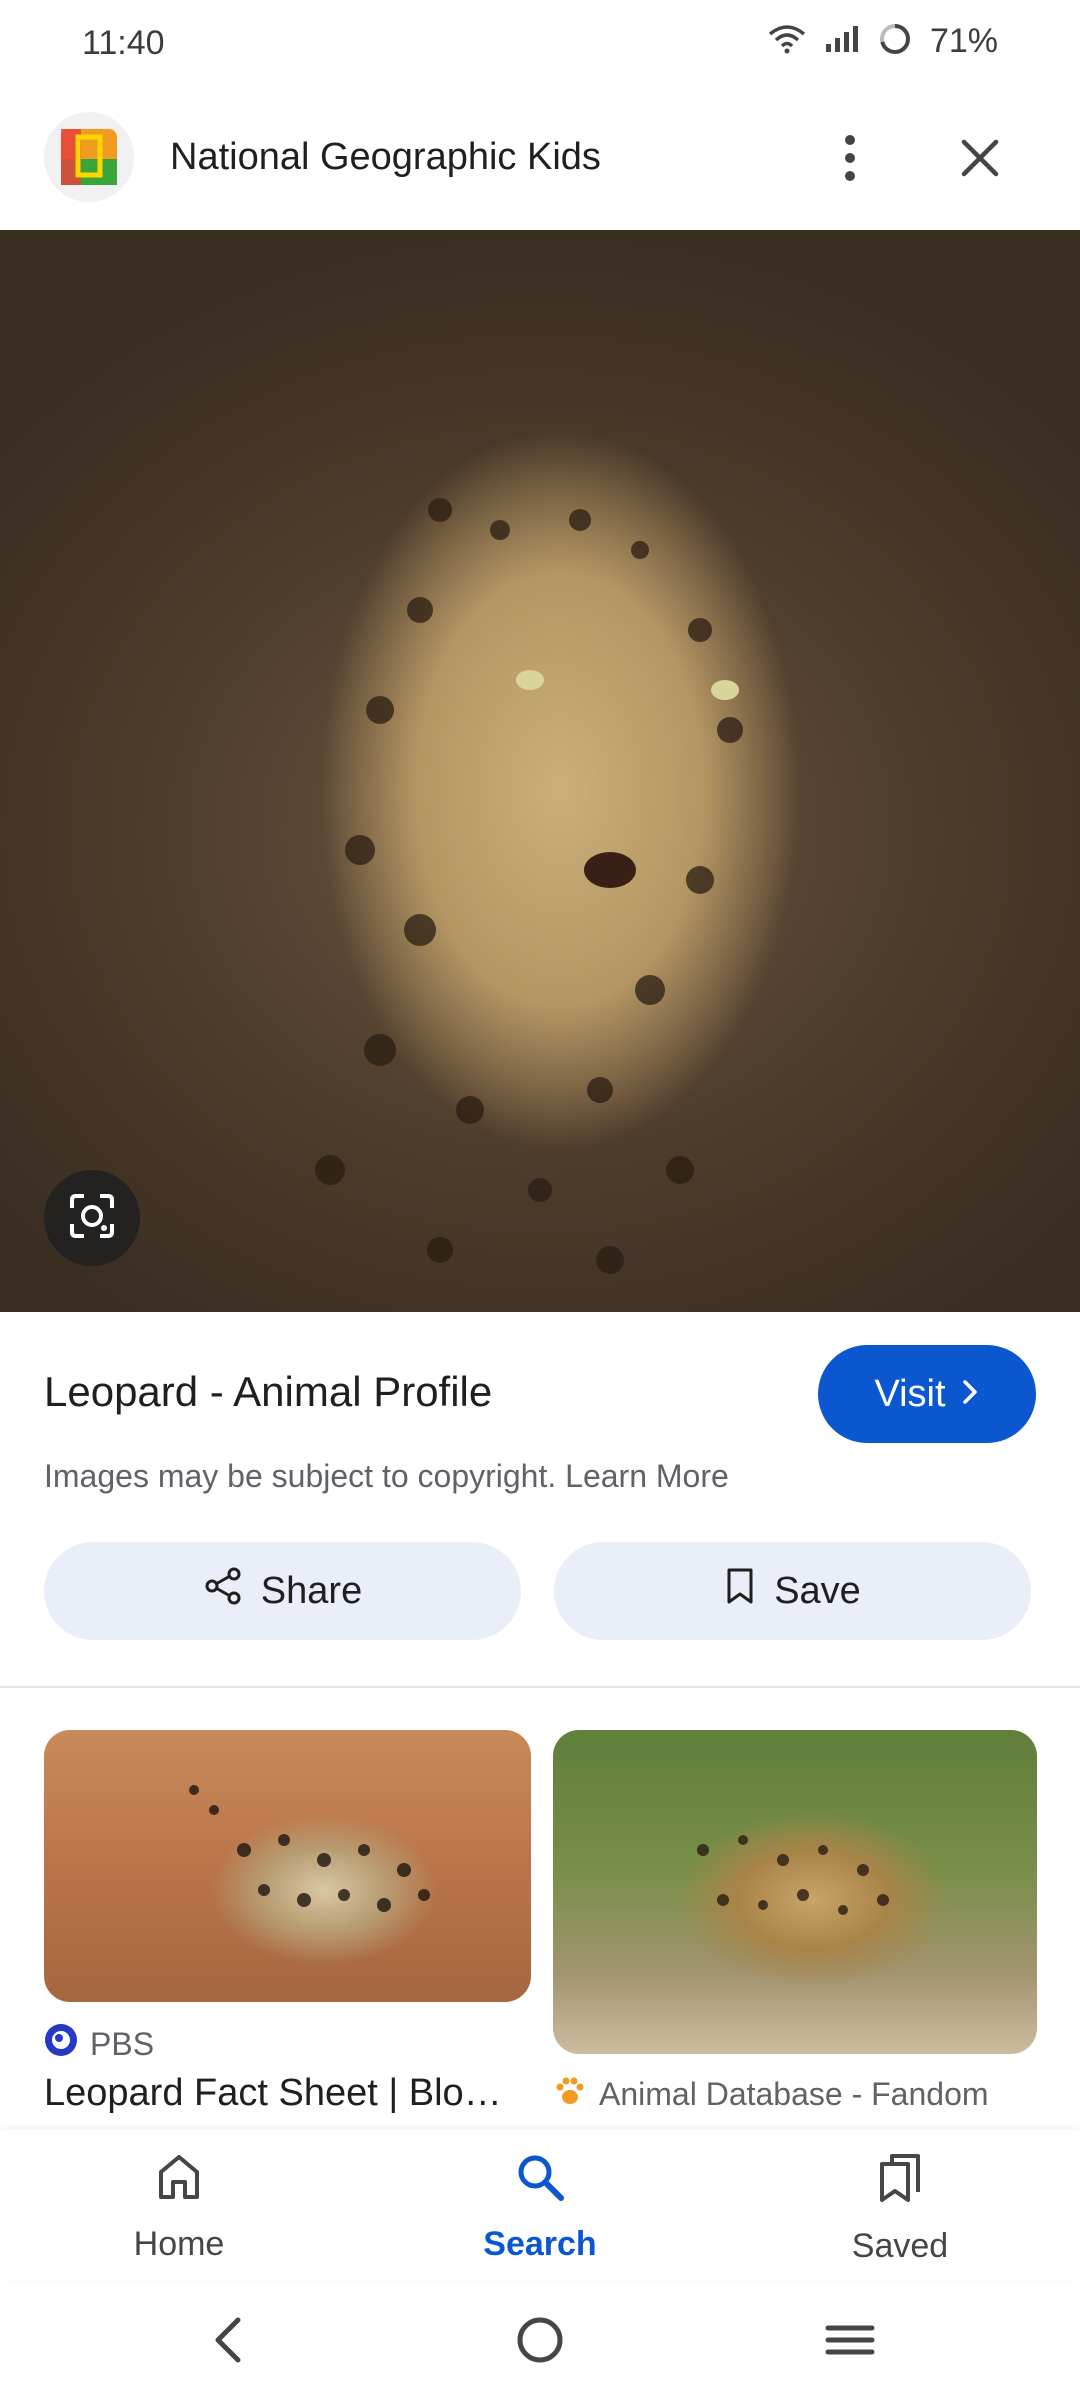 Image resolution: width=1080 pixels, height=2400 pixels. Describe the element at coordinates (540, 2244) in the screenshot. I see `nav-search-label: Search` at that location.